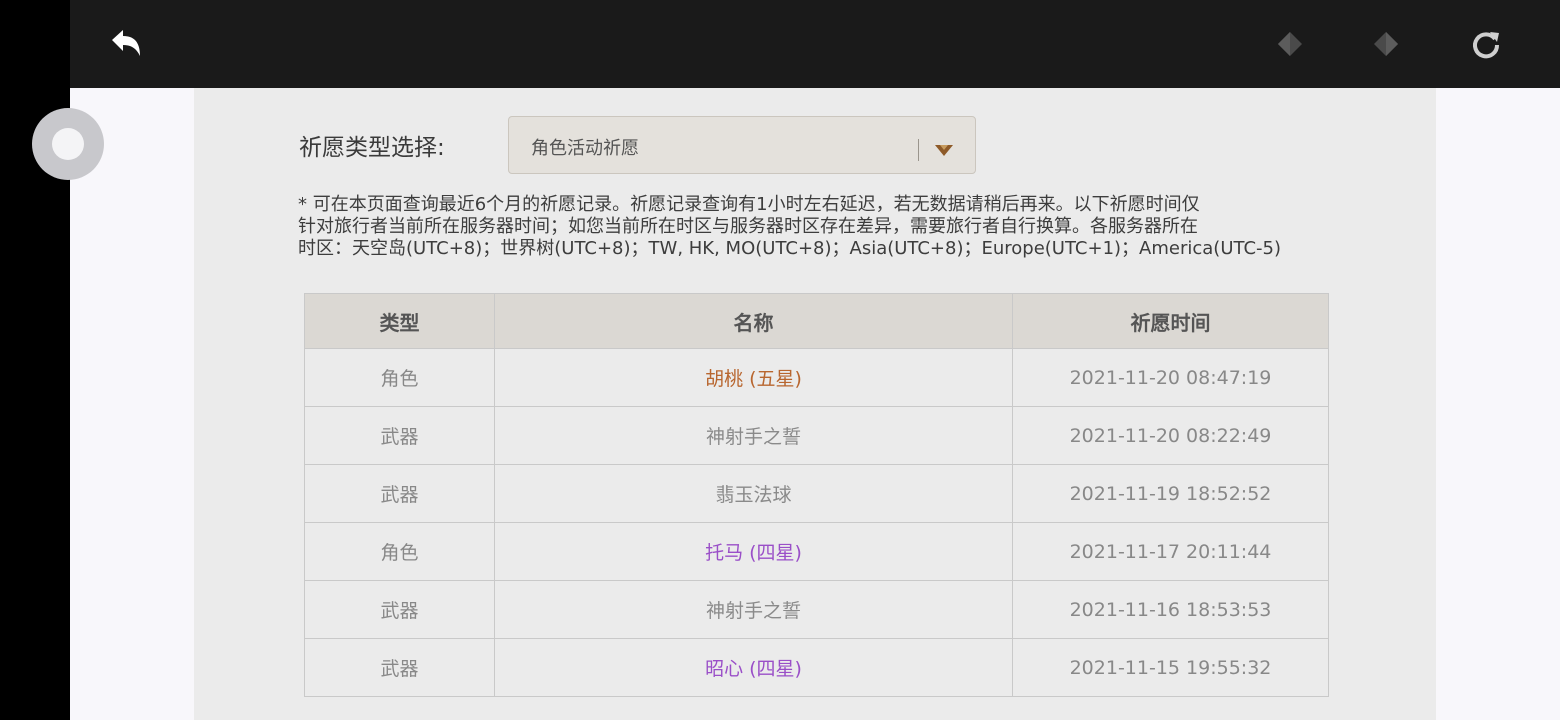 The width and height of the screenshot is (1560, 720). I want to click on left-diamond-icon, so click(1290, 44).